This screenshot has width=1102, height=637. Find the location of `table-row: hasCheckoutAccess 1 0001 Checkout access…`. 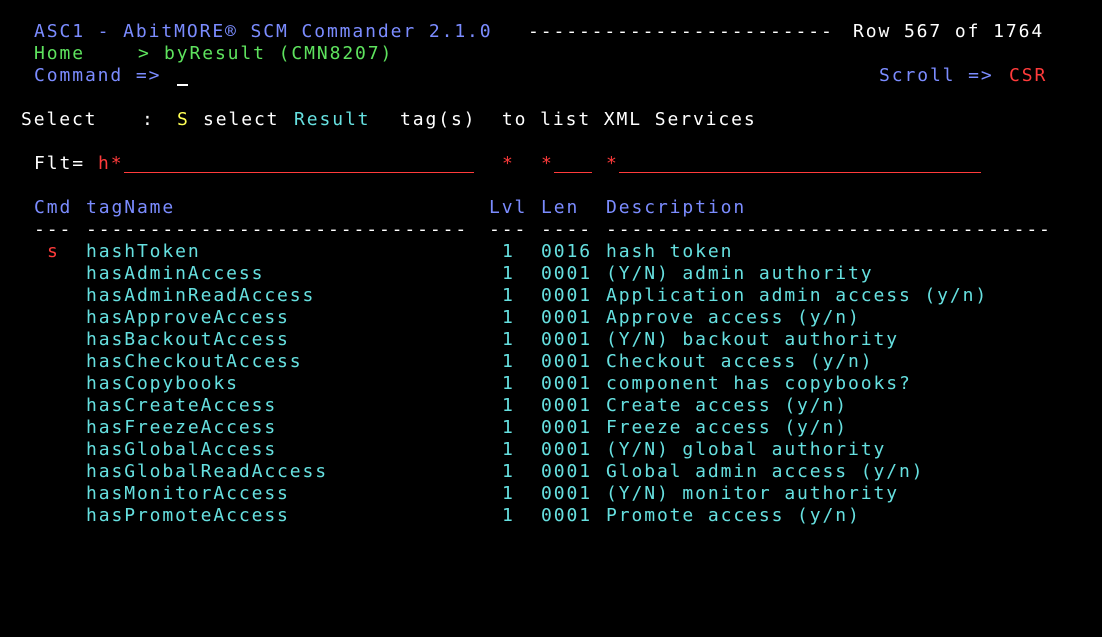

table-row: hasCheckoutAccess 1 0001 Checkout access… is located at coordinates (436, 362).